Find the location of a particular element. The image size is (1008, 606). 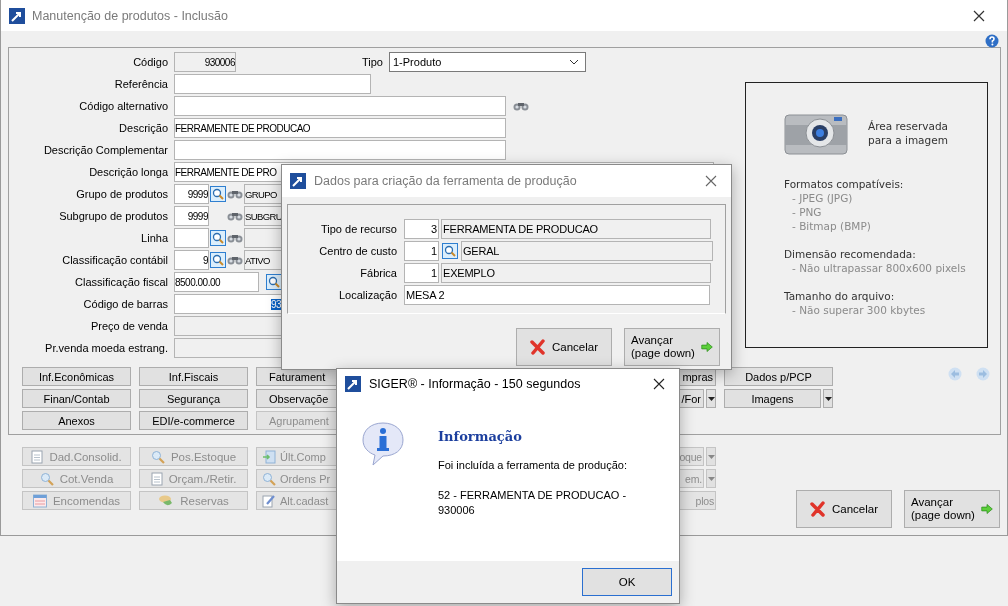

field-label: Tipo is located at coordinates (372, 62).